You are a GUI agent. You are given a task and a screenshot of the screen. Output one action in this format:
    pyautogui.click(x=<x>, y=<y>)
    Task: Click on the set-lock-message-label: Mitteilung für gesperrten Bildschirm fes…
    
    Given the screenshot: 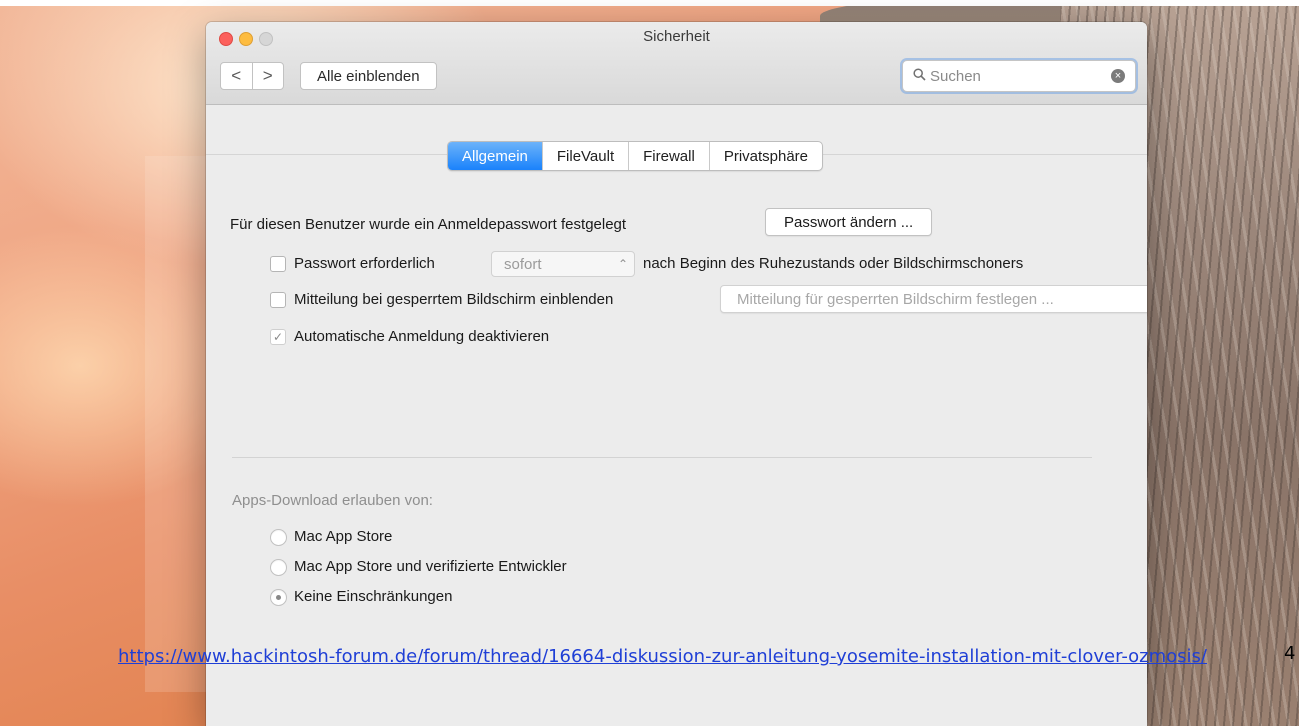 What is the action you would take?
    pyautogui.click(x=895, y=299)
    